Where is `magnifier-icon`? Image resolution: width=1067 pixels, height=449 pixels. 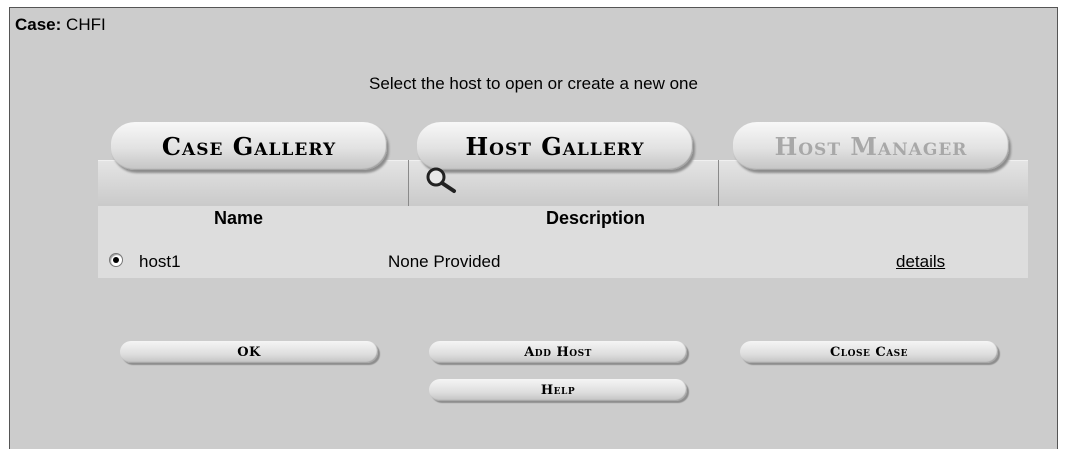 magnifier-icon is located at coordinates (441, 180).